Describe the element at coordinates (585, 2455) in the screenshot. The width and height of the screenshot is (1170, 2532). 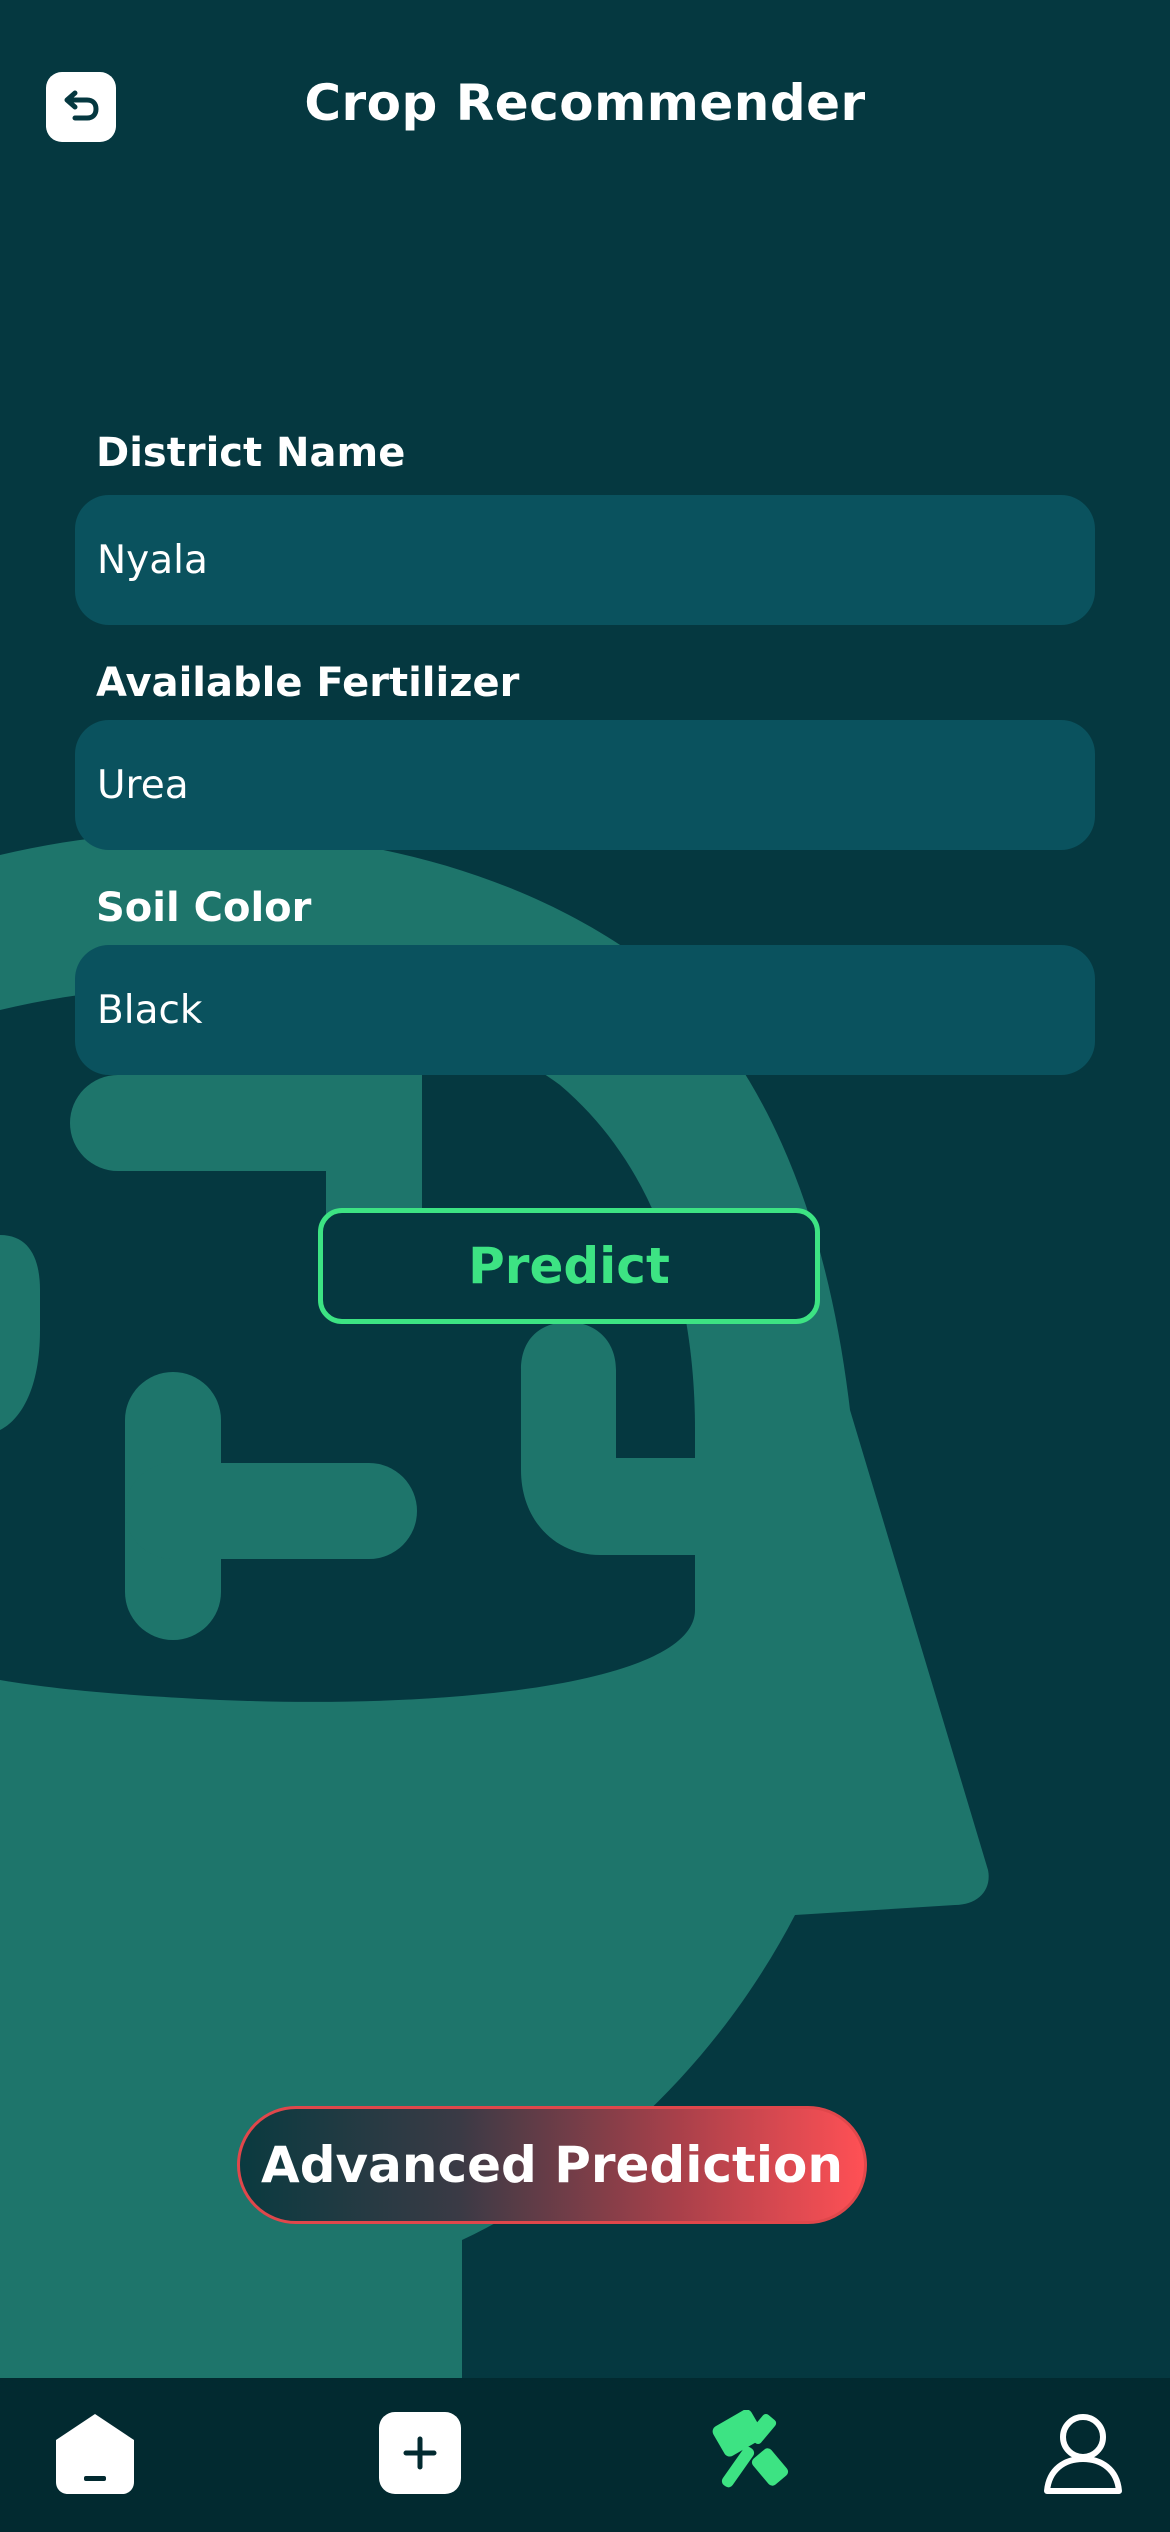
I see `bottom-nav` at that location.